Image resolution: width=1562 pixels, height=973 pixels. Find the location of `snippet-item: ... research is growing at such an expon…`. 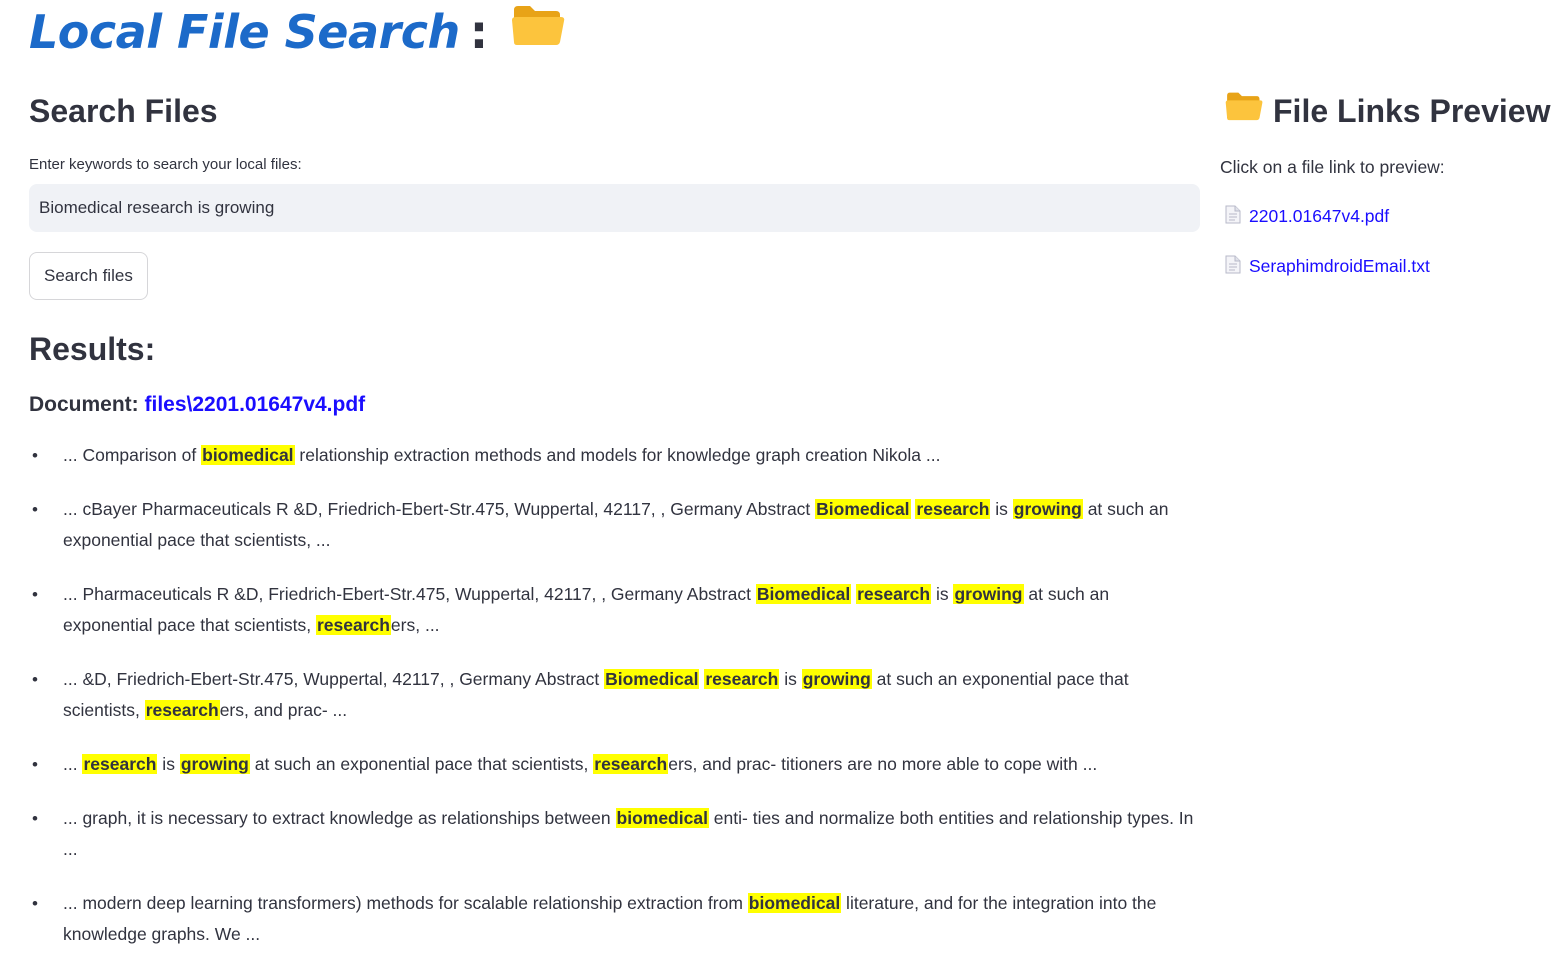

snippet-item: ... research is growing at such an expon… is located at coordinates (616, 764).